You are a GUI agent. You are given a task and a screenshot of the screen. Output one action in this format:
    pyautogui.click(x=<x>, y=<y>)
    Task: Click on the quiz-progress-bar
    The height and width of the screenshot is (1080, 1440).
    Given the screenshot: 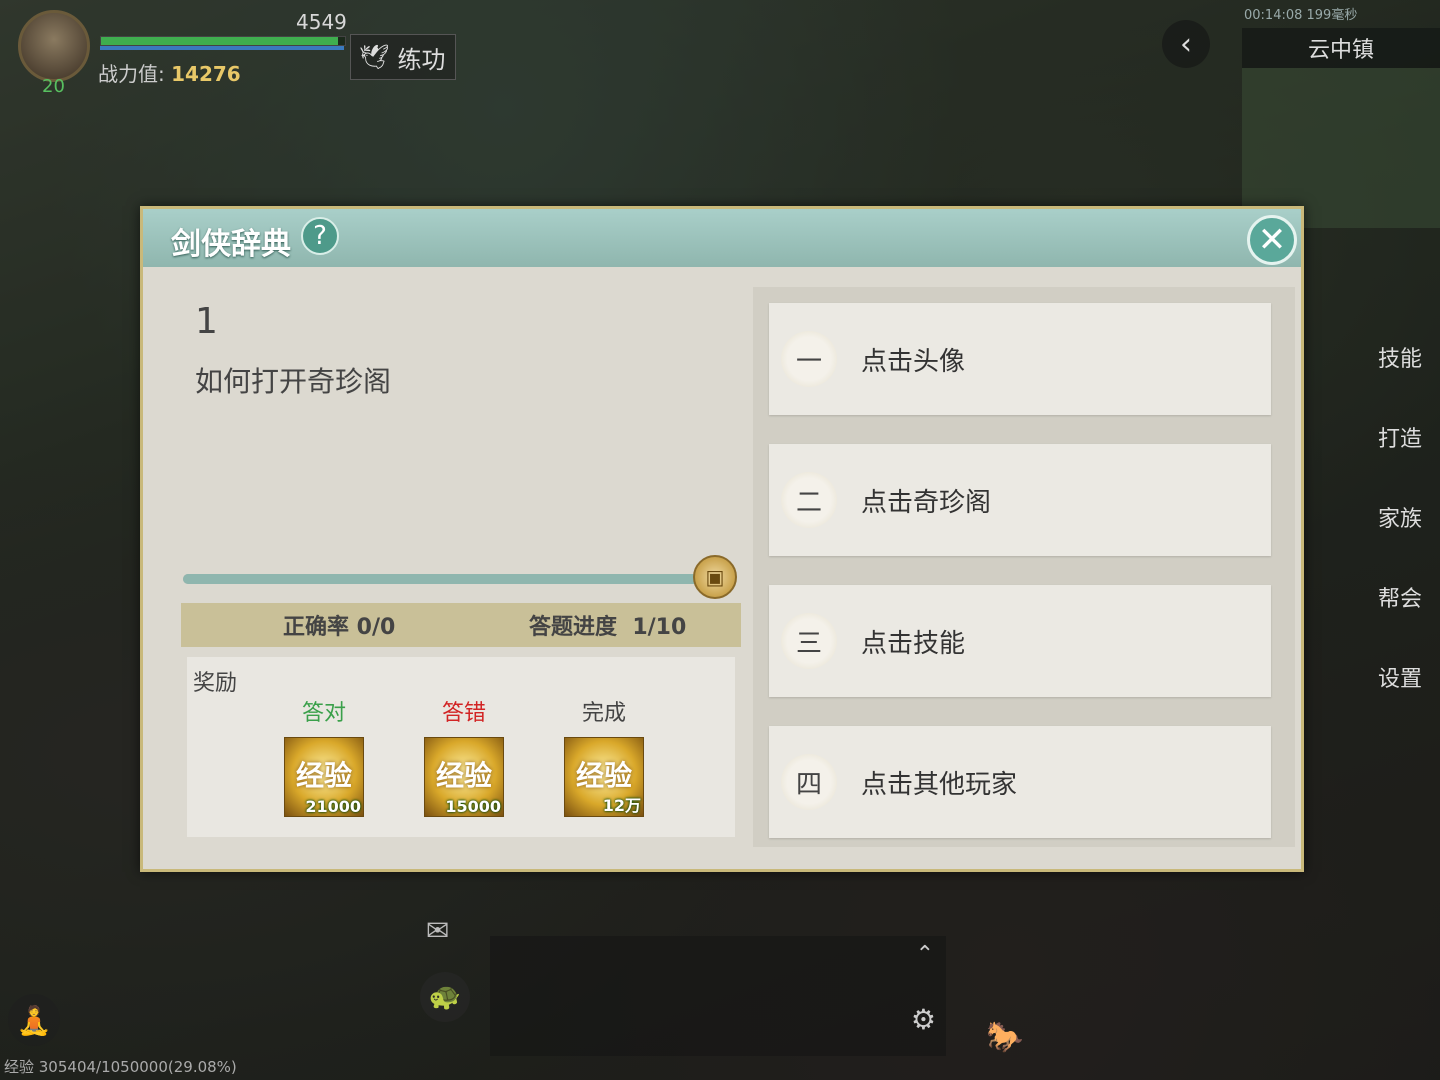 What is the action you would take?
    pyautogui.click(x=447, y=579)
    